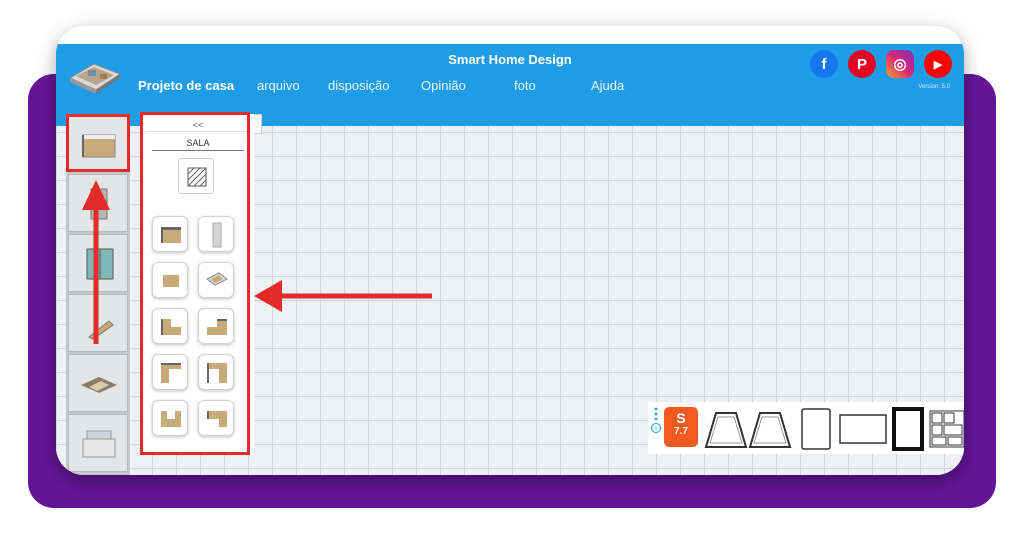 The height and width of the screenshot is (536, 1024). I want to click on trapezoid-room-alt-icon, so click(770, 429).